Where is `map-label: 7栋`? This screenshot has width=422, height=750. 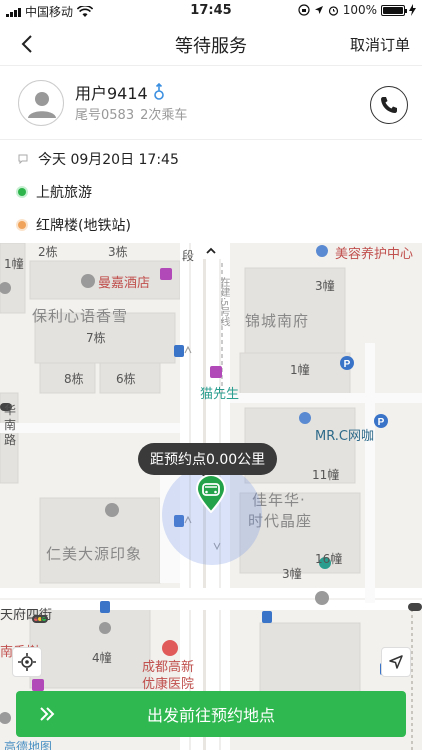 map-label: 7栋 is located at coordinates (96, 338).